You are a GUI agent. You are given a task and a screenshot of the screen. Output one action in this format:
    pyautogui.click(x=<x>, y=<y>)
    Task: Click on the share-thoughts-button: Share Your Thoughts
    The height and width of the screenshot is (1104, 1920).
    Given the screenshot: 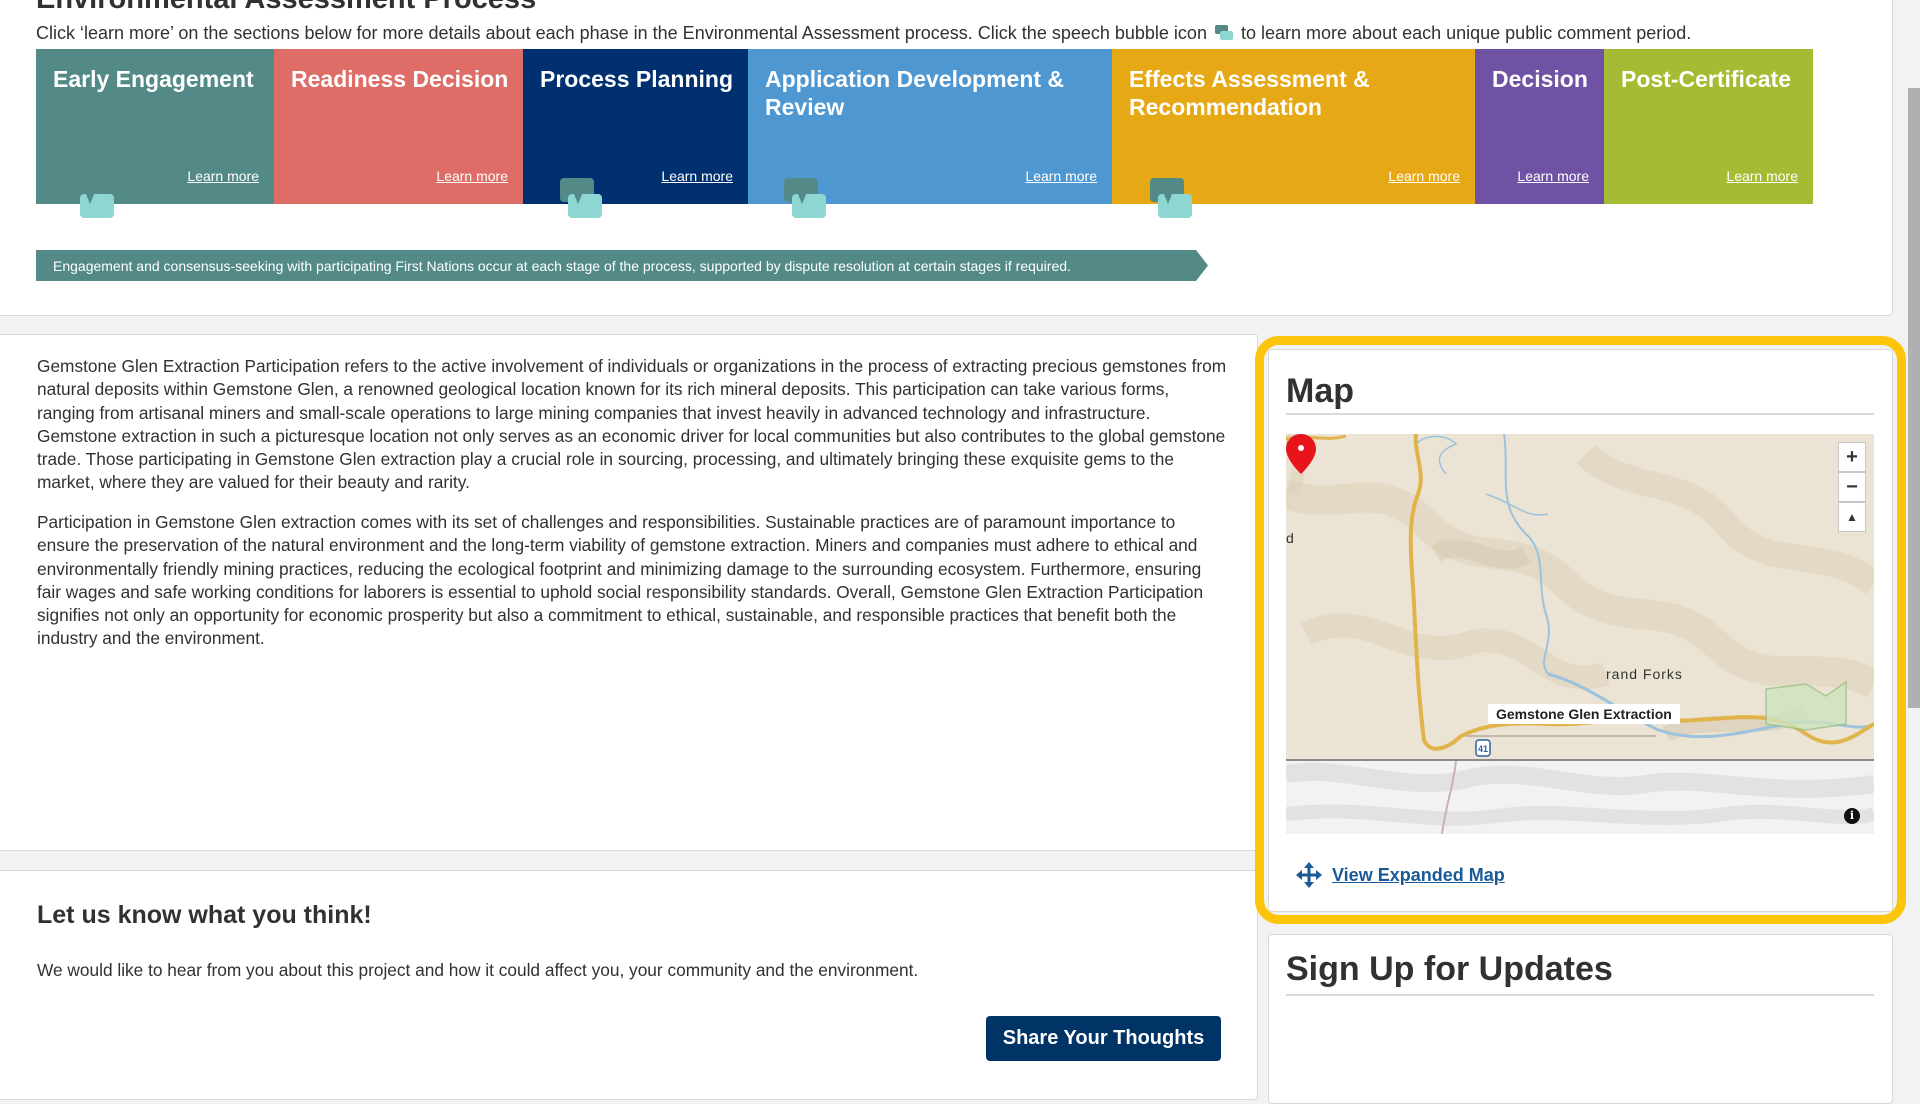 What is the action you would take?
    pyautogui.click(x=1103, y=1038)
    